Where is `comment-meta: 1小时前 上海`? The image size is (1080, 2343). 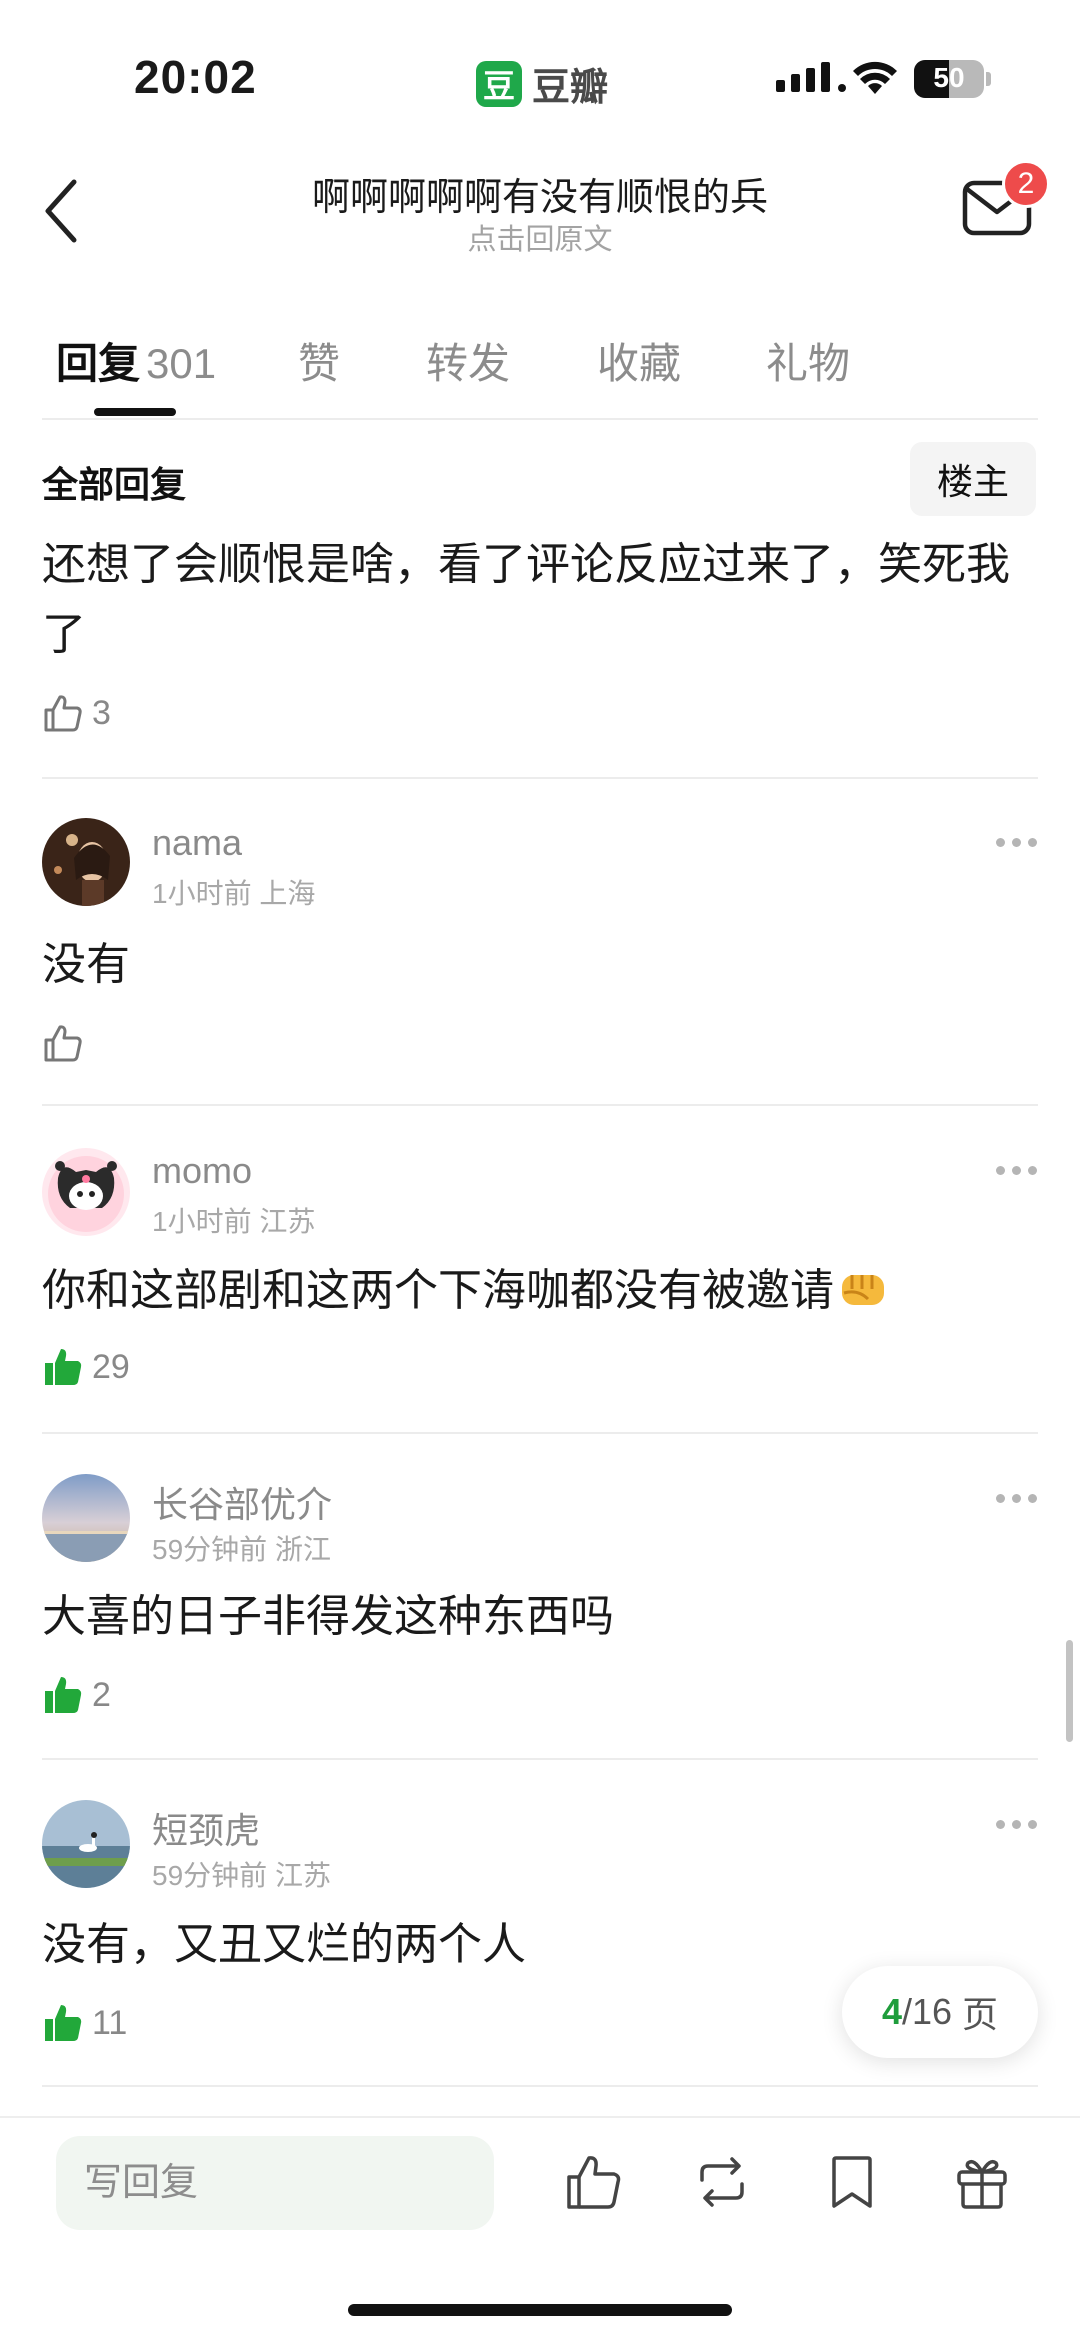 comment-meta: 1小时前 上海 is located at coordinates (233, 892).